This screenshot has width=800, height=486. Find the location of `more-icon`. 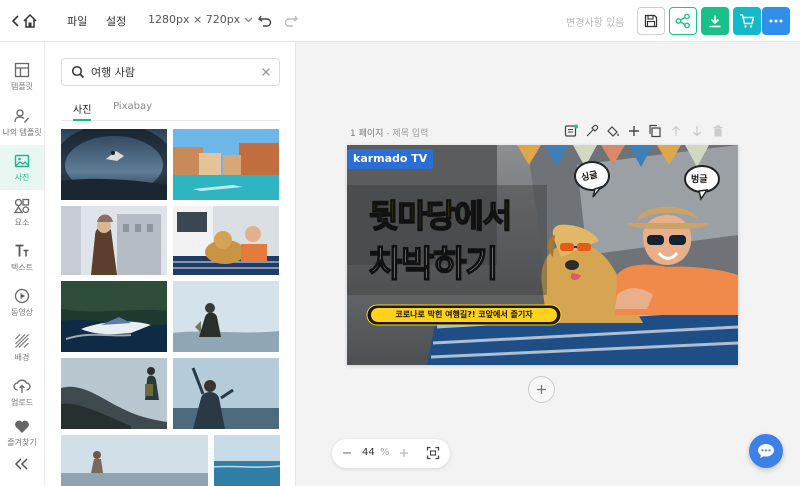

more-icon is located at coordinates (776, 21).